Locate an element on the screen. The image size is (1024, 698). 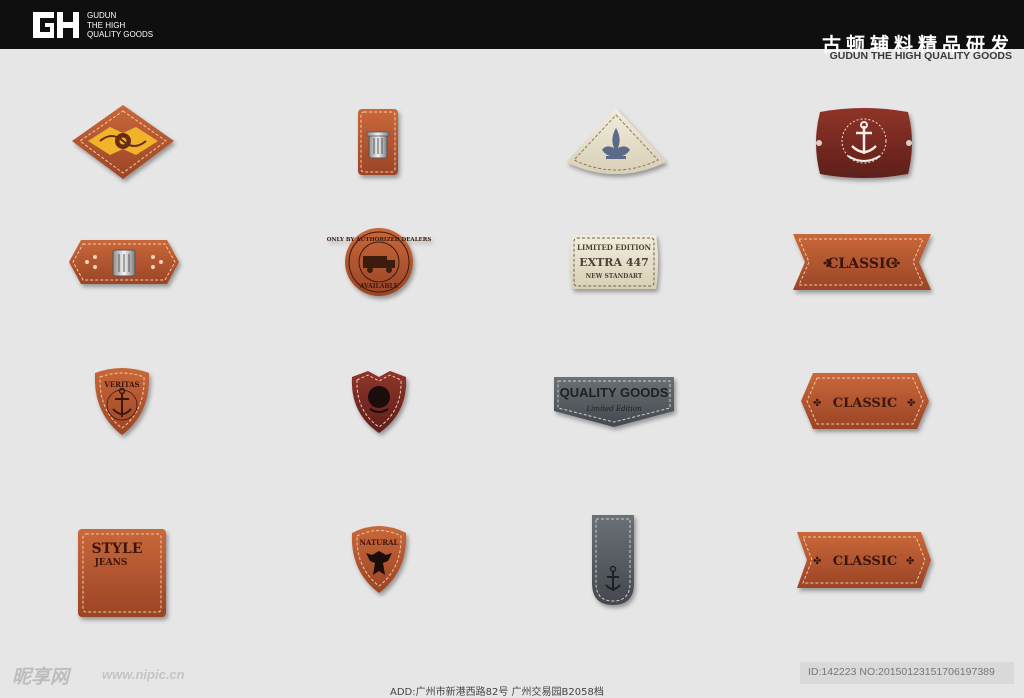
page-subtitle-en: GUDUN THE HIGH QUALITY GOODS is located at coordinates (920, 56).